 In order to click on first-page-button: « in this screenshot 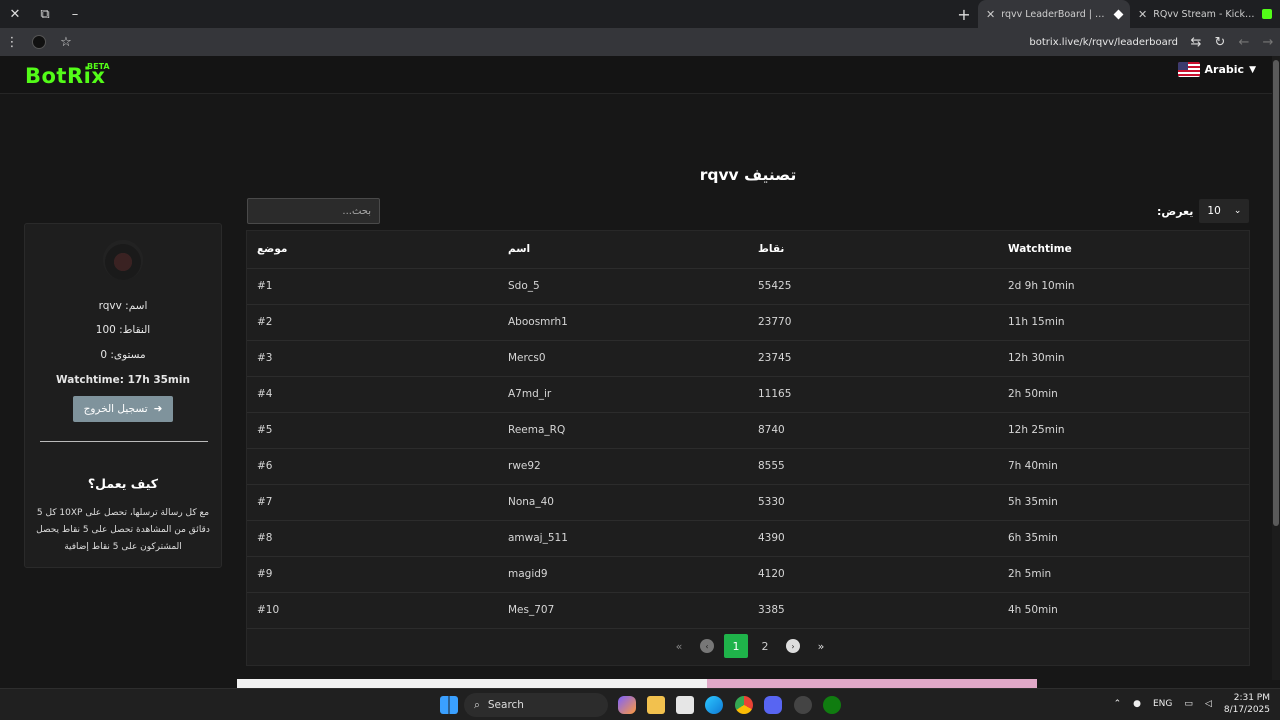, I will do `click(679, 646)`.